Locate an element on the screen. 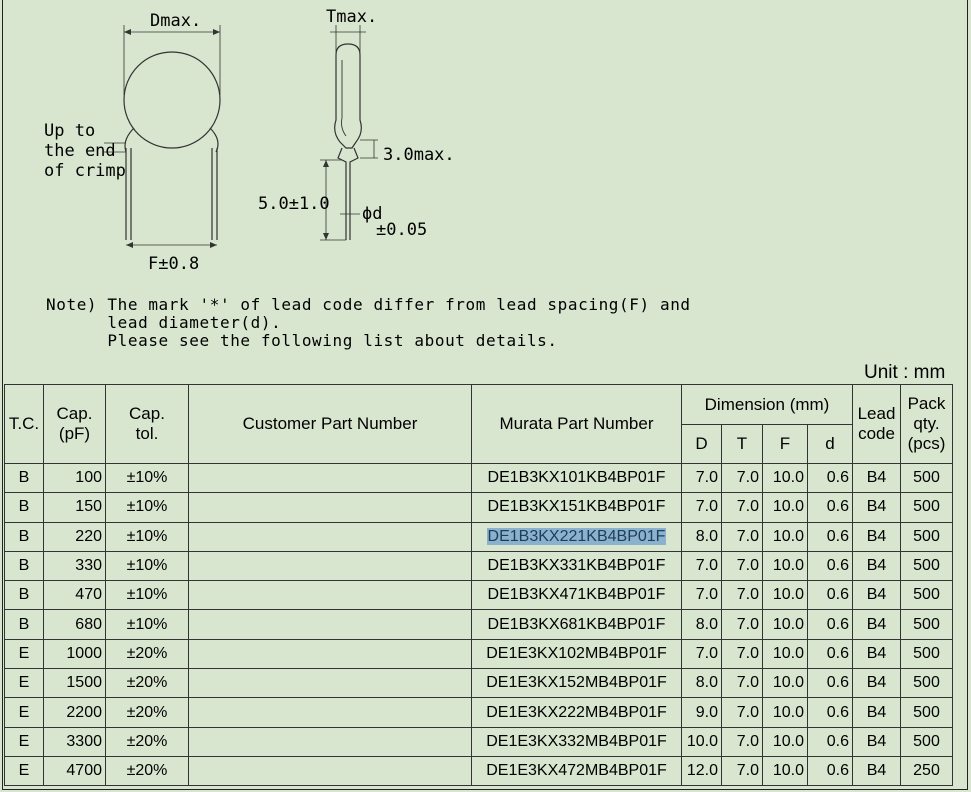 This screenshot has width=971, height=792. murata-part-number-cell: DE1B3KX221KB4BP01F is located at coordinates (576, 536).